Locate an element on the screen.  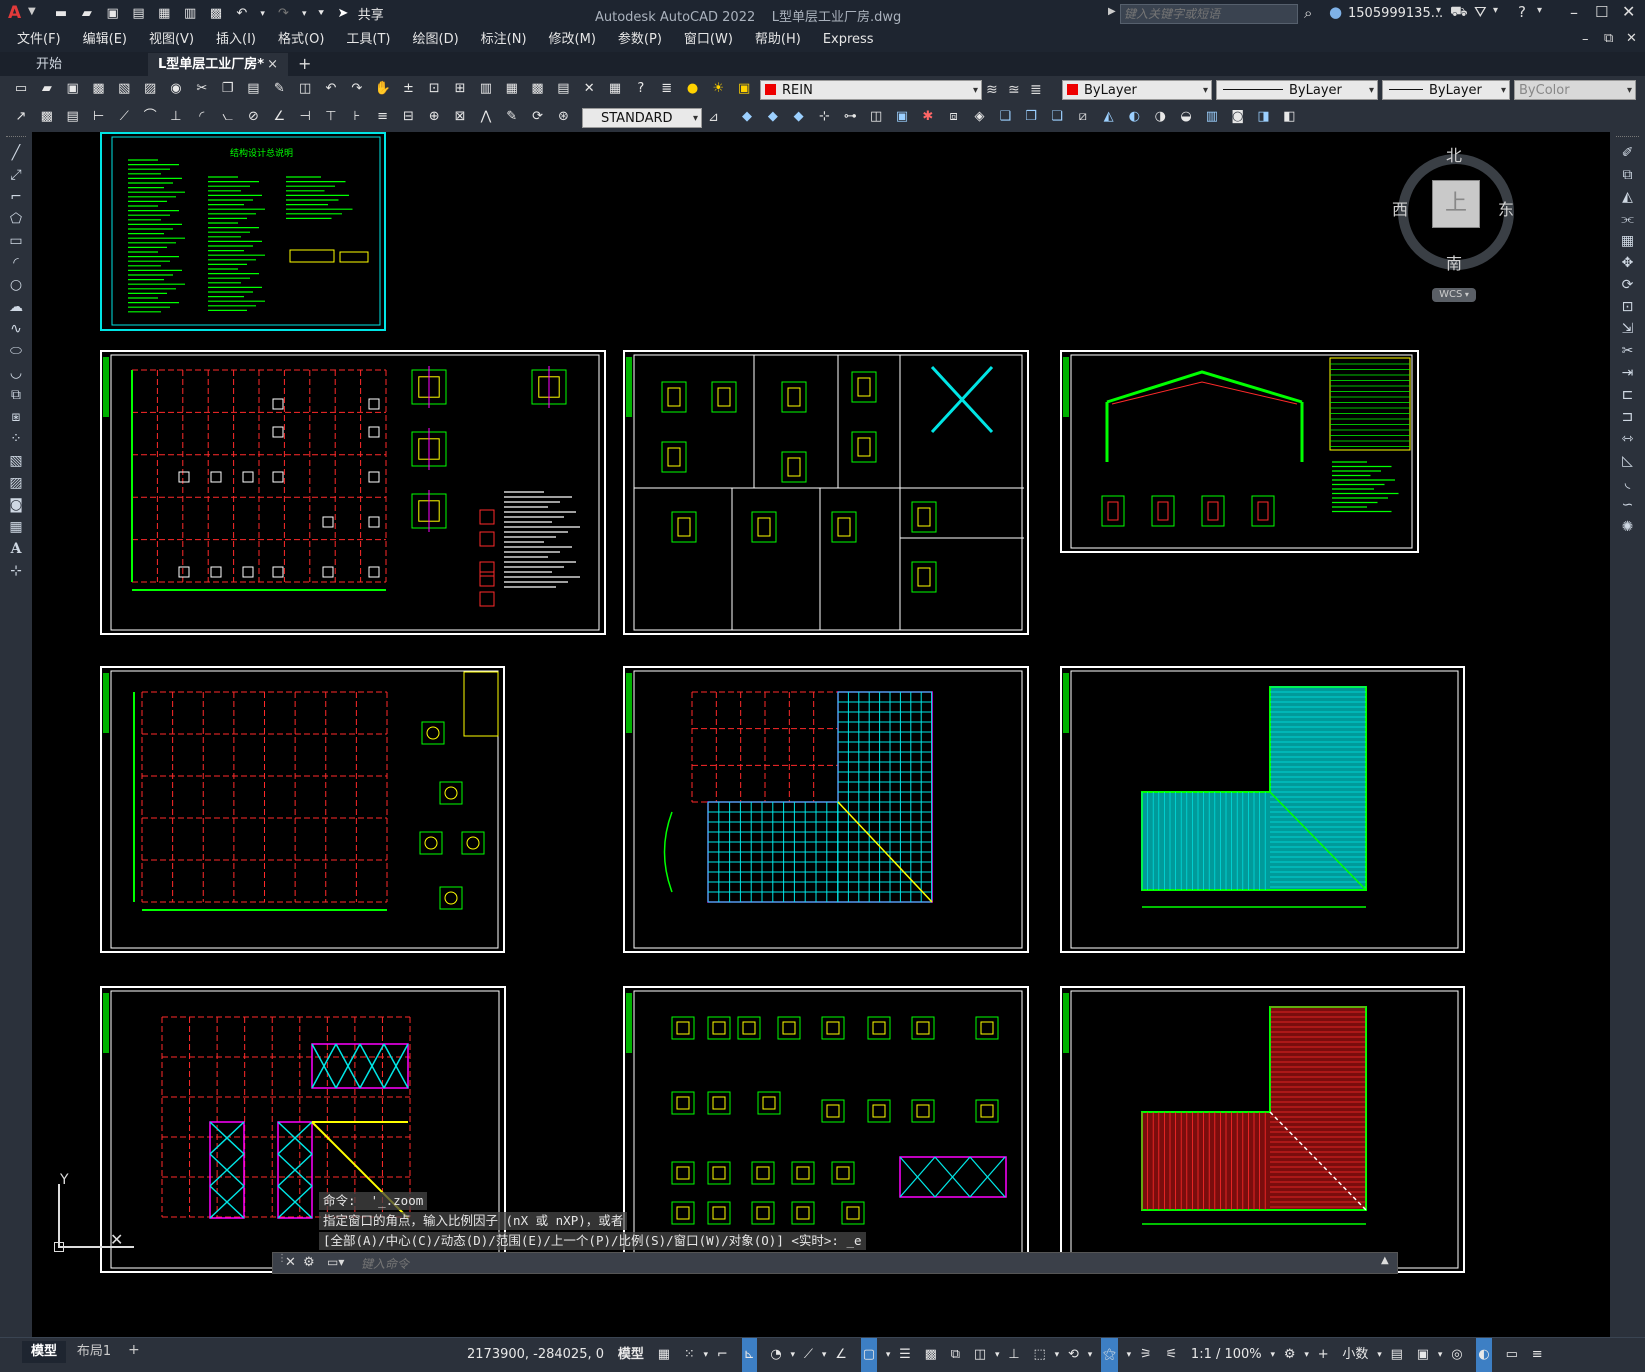
share-button: 共享 is located at coordinates (371, 15).